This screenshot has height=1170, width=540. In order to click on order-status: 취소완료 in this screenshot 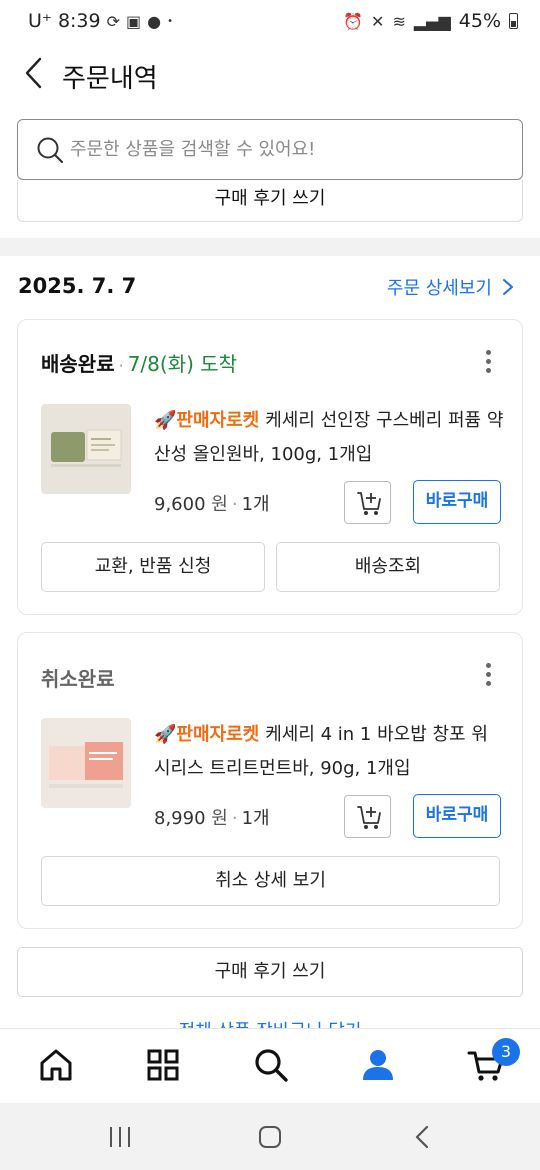, I will do `click(78, 677)`.